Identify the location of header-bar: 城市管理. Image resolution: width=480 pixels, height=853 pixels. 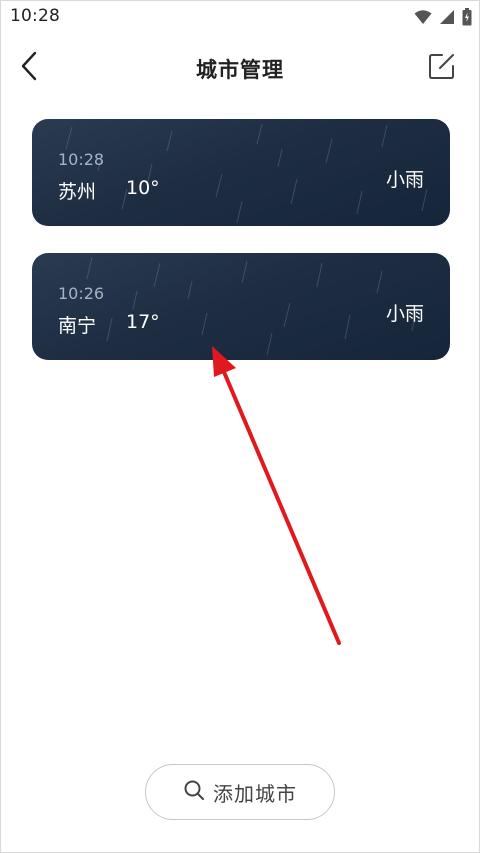
(240, 68).